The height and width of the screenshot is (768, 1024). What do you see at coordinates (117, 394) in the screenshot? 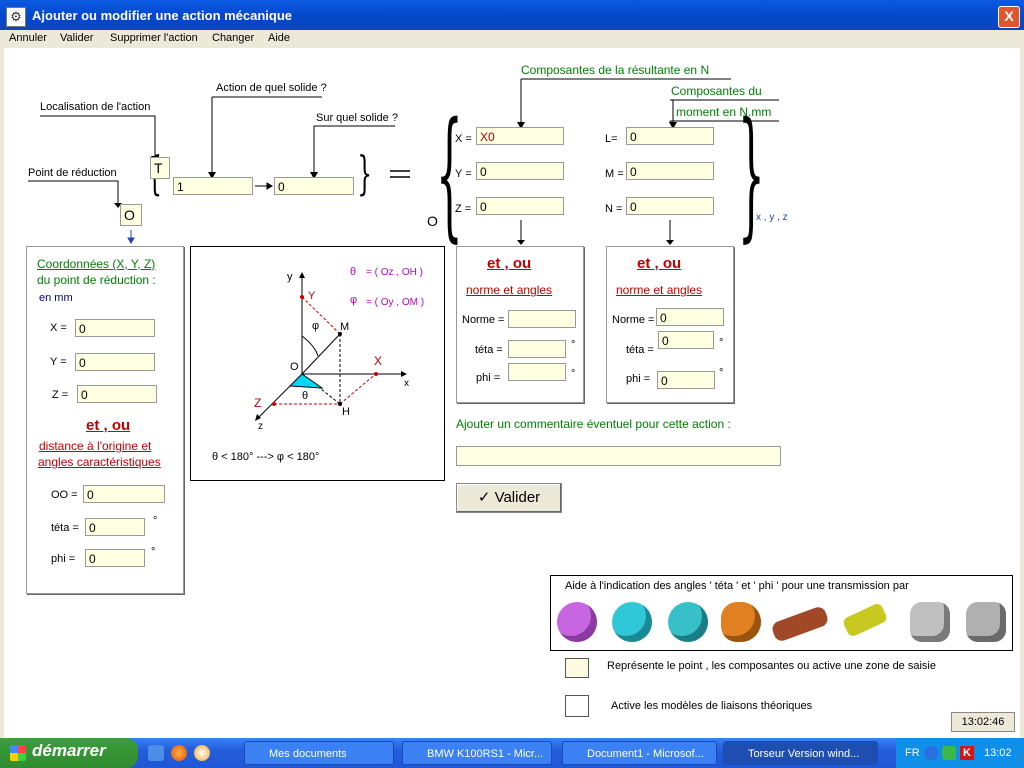
I see `coord-z-field: 0` at bounding box center [117, 394].